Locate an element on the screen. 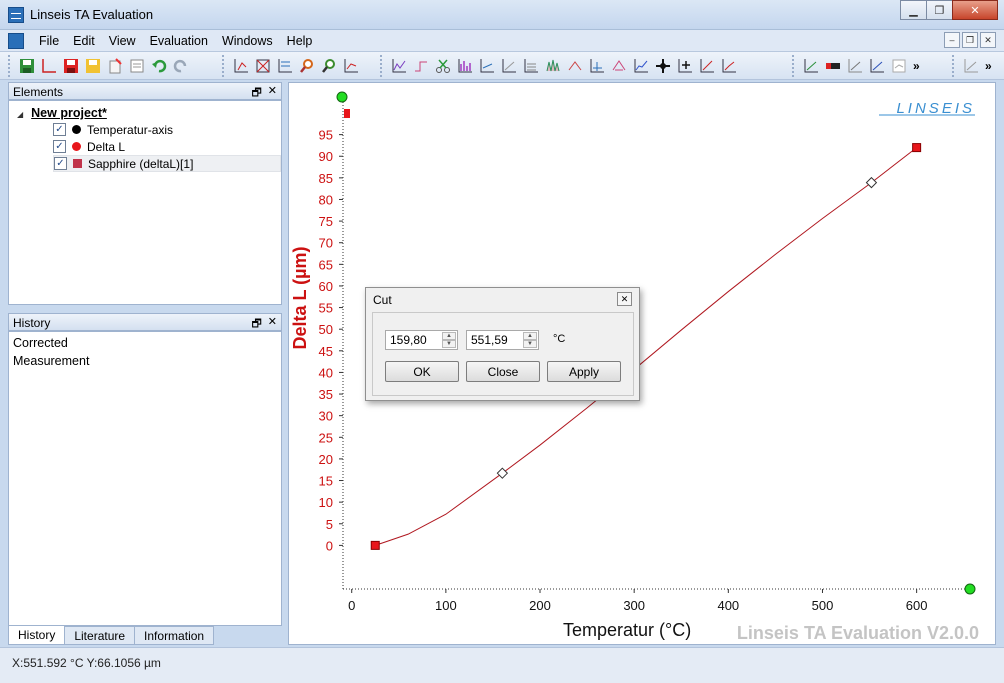  zoom-reset-icon is located at coordinates (329, 66).